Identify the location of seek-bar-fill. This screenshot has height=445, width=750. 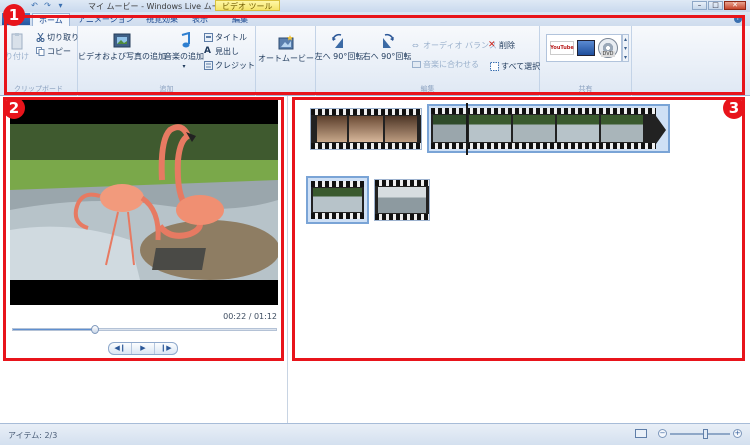
(54, 329).